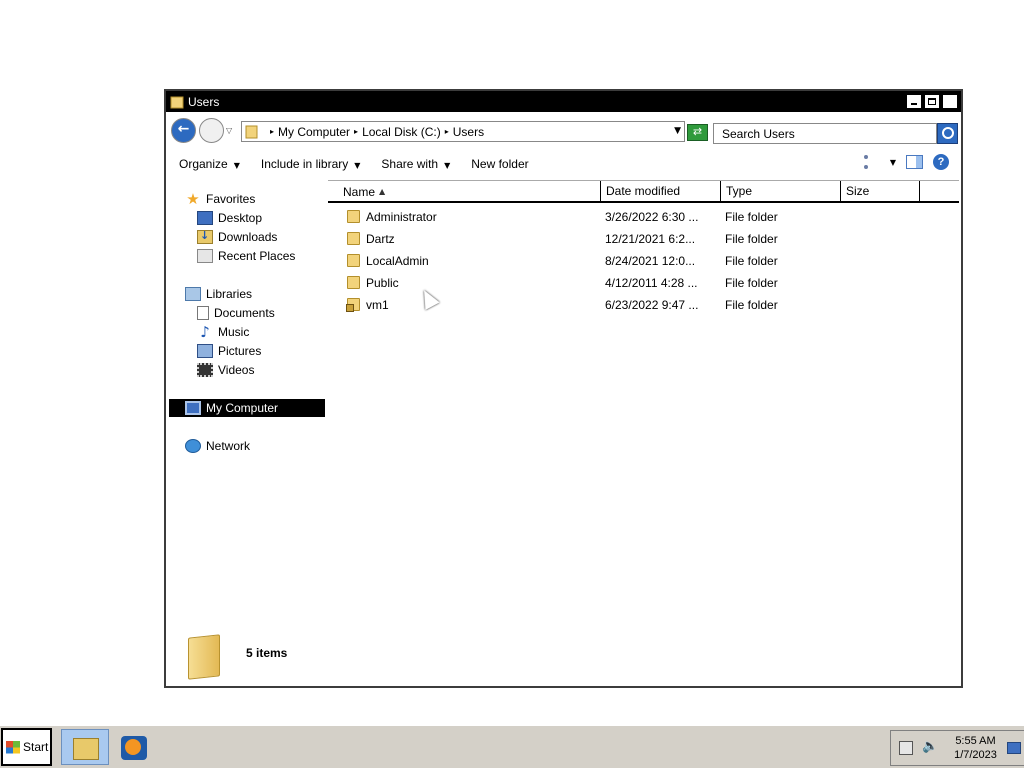 The width and height of the screenshot is (1024, 768). Describe the element at coordinates (947, 133) in the screenshot. I see `search-icon` at that location.